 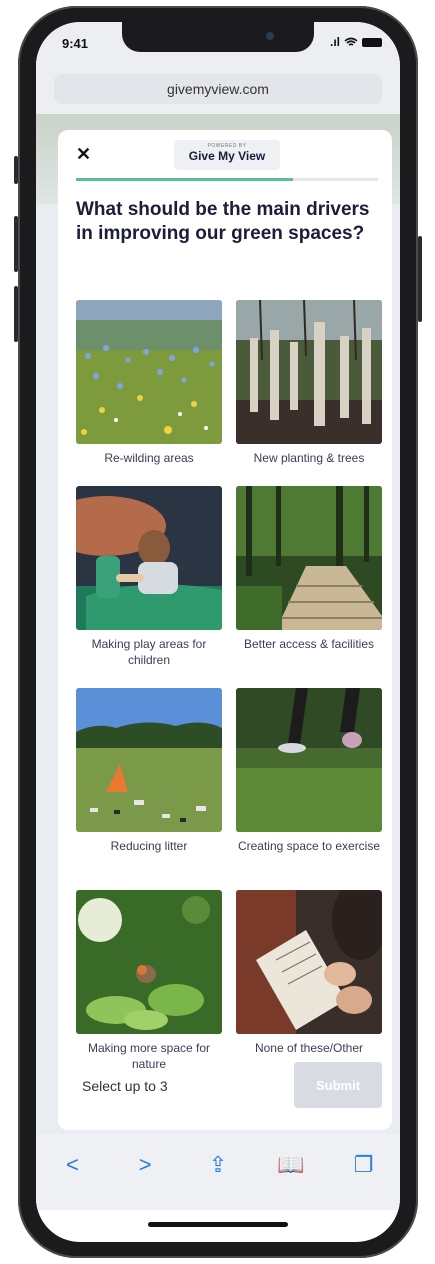 I want to click on status-time: 9:41, so click(x=75, y=43).